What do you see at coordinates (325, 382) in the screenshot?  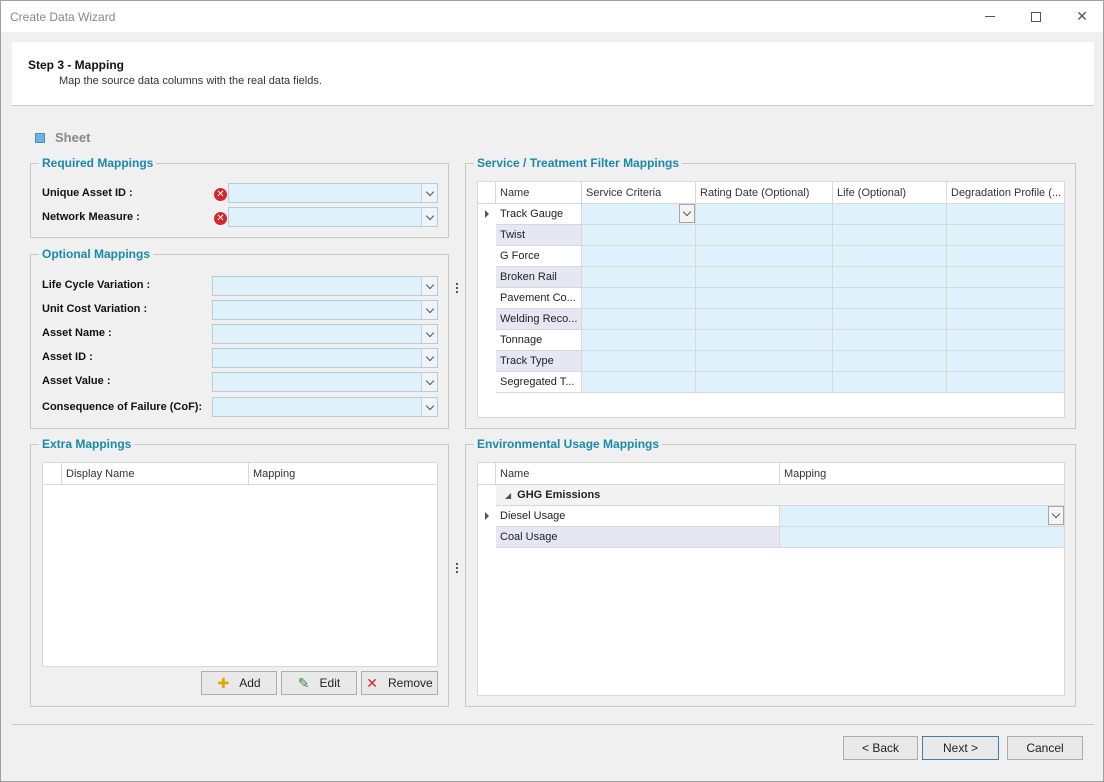 I see `asset-value-combo` at bounding box center [325, 382].